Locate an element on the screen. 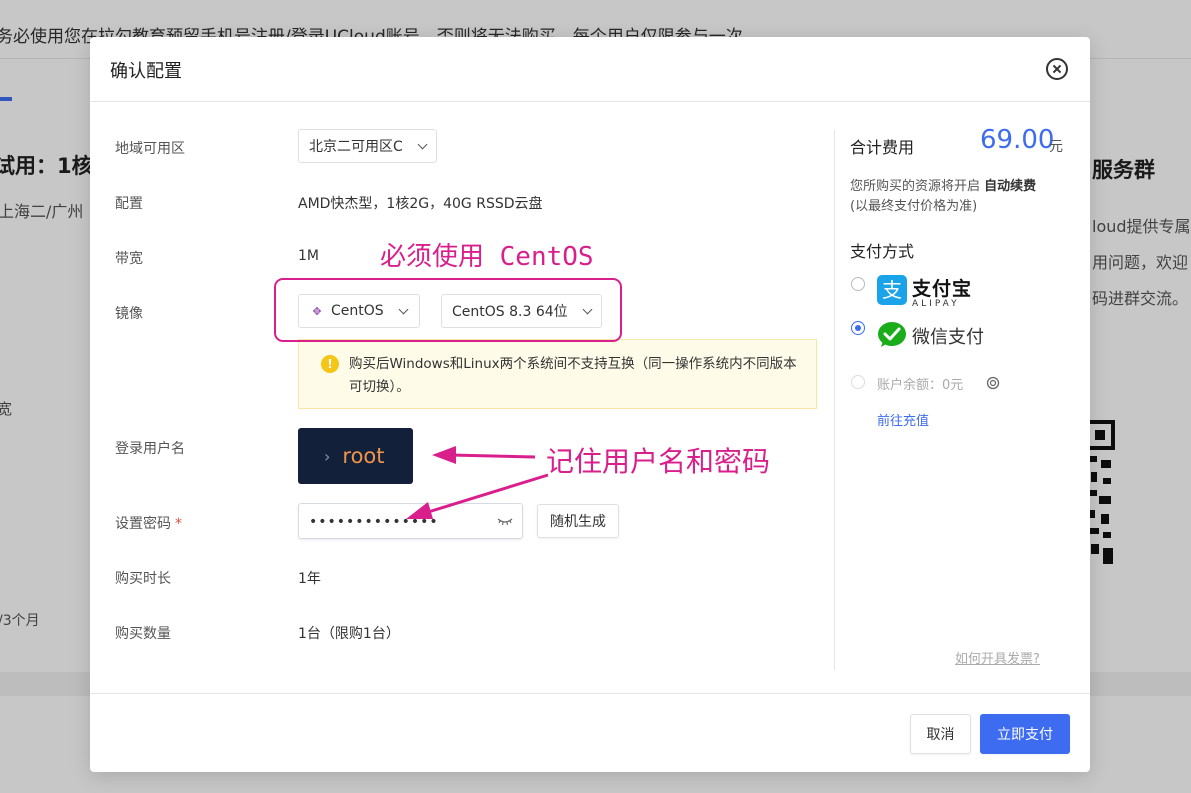 This screenshot has height=793, width=1191. bandwidth-value: 1M is located at coordinates (308, 256).